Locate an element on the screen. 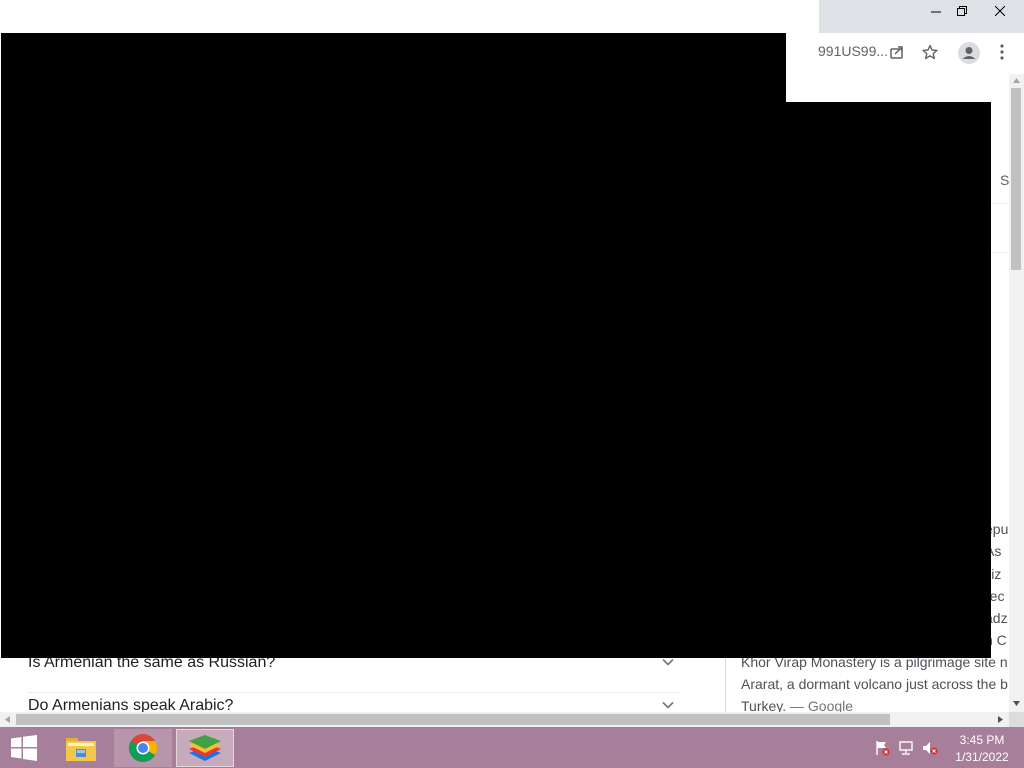 The width and height of the screenshot is (1024, 768). minimize-button is located at coordinates (936, 11).